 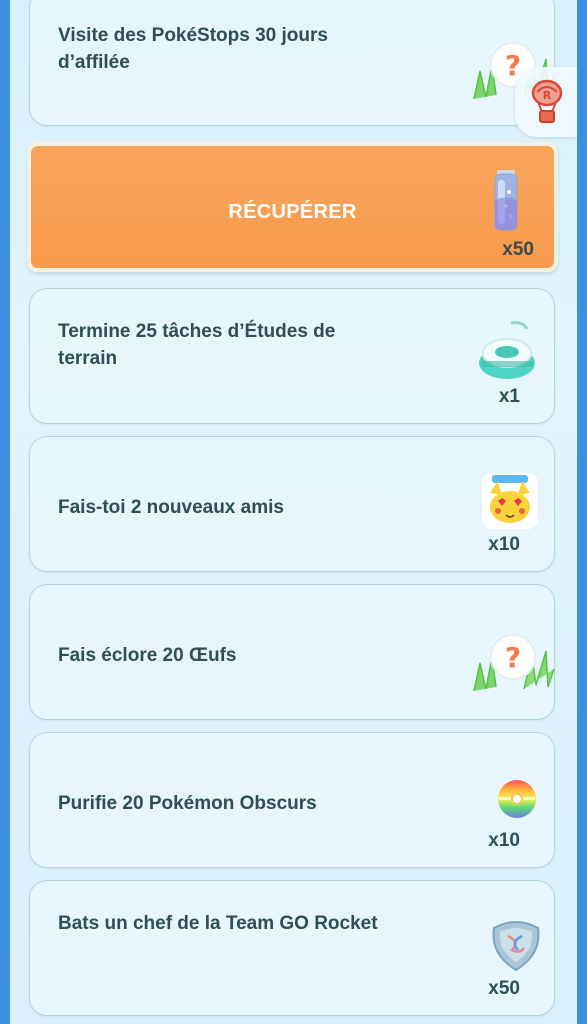 What do you see at coordinates (517, 799) in the screenshot?
I see `rainbow-ball-icon` at bounding box center [517, 799].